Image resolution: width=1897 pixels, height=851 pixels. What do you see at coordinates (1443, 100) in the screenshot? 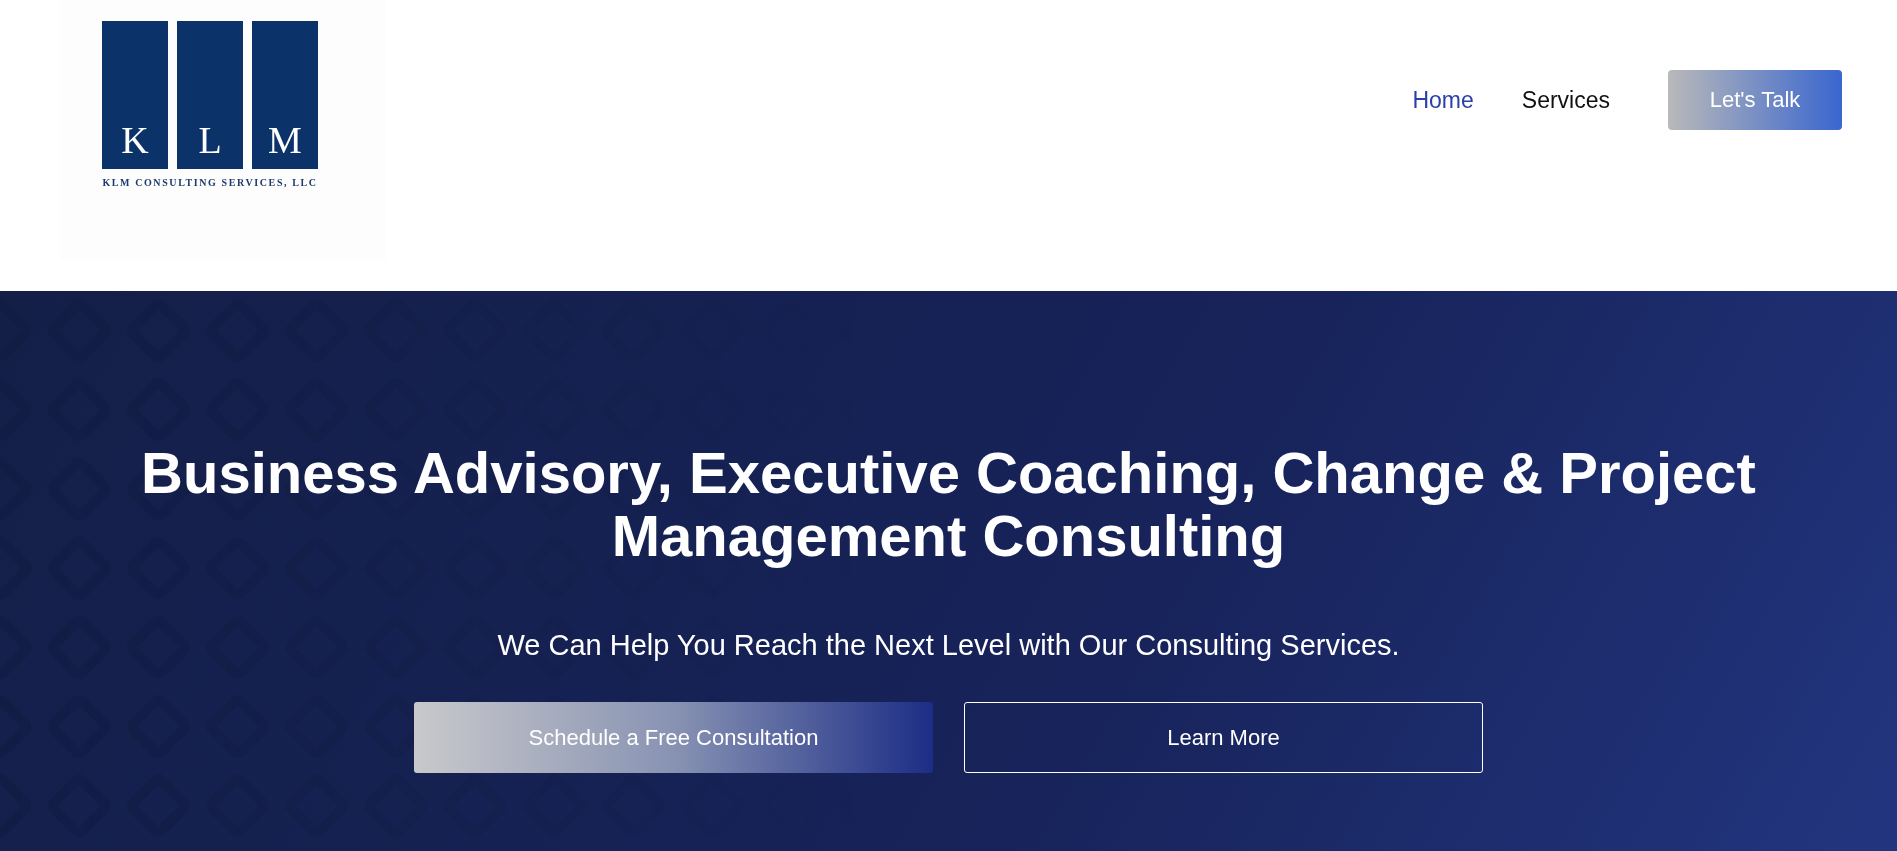
I see `nav-link: Home` at bounding box center [1443, 100].